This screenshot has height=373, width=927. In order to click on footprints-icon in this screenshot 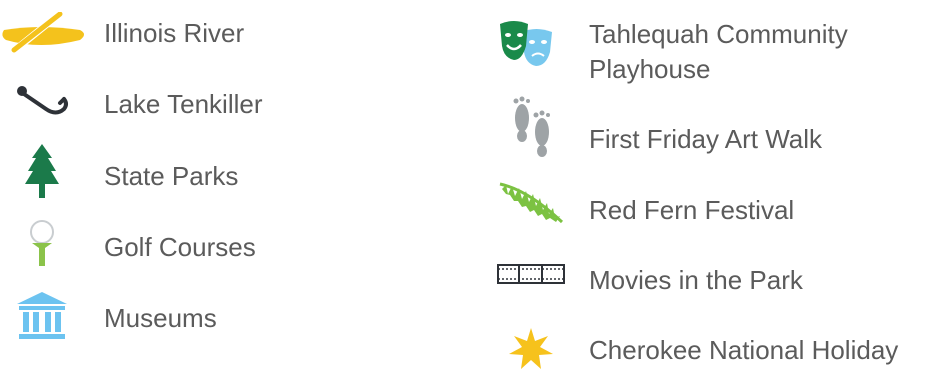, I will do `click(531, 126)`.